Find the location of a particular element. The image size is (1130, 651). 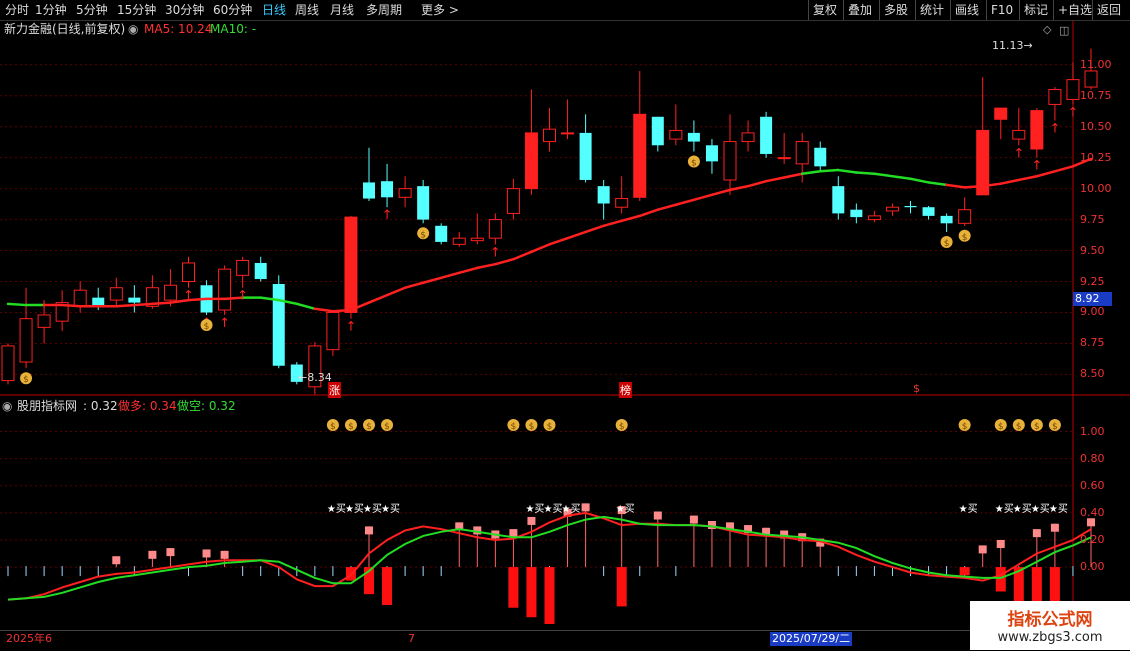

price-tick: 9.25 is located at coordinates (1092, 281).